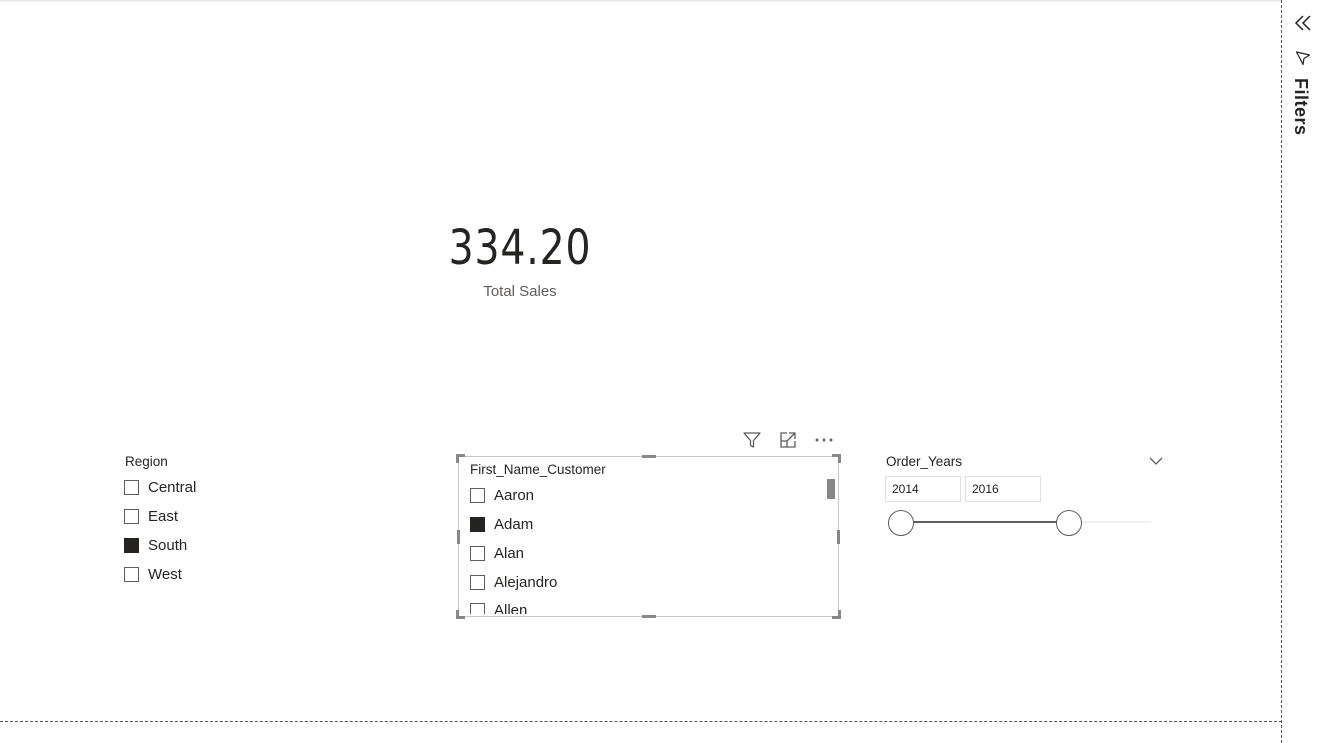 This screenshot has height=743, width=1322. I want to click on name-list: Aaron Adam Alan Alejandro Allen, so click(650, 549).